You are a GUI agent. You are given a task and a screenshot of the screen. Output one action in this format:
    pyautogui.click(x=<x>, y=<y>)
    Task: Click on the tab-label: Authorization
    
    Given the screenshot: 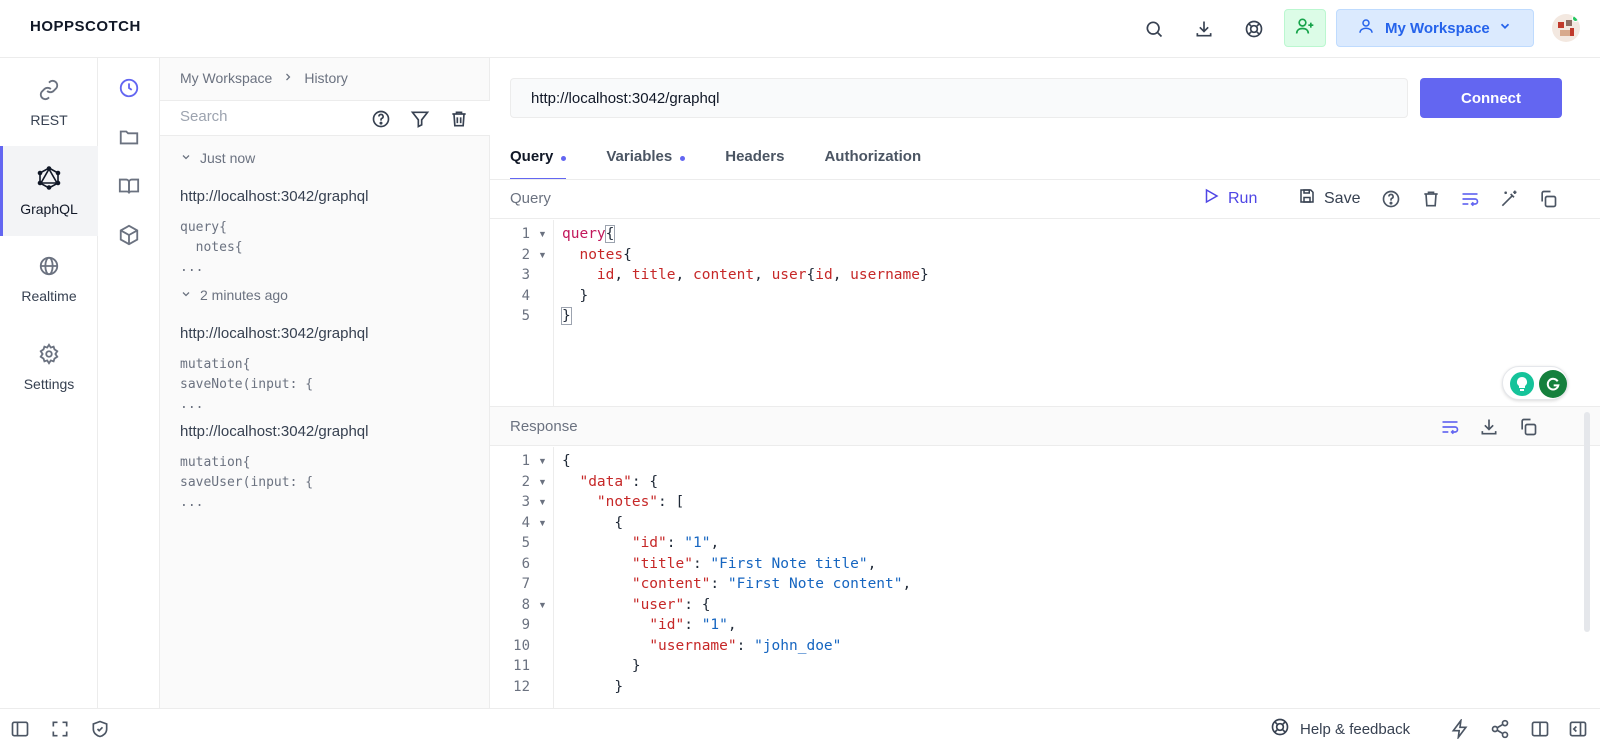 What is the action you would take?
    pyautogui.click(x=873, y=156)
    